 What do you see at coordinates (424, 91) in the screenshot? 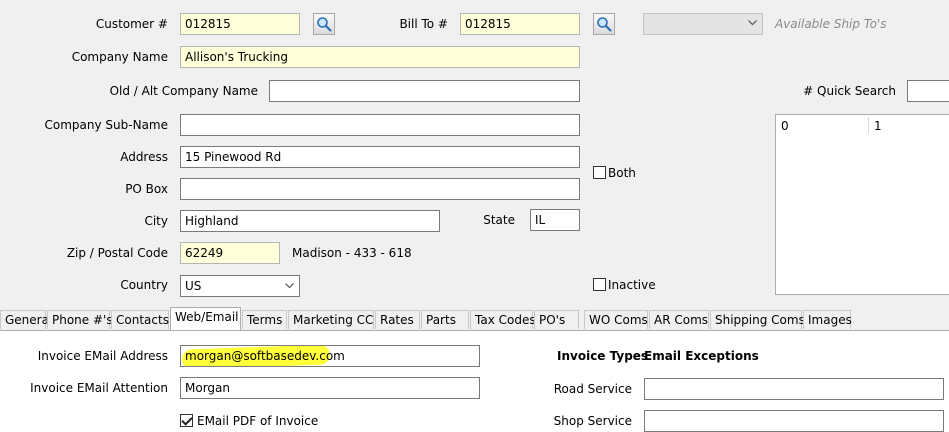
I see `old-alt-company-field` at bounding box center [424, 91].